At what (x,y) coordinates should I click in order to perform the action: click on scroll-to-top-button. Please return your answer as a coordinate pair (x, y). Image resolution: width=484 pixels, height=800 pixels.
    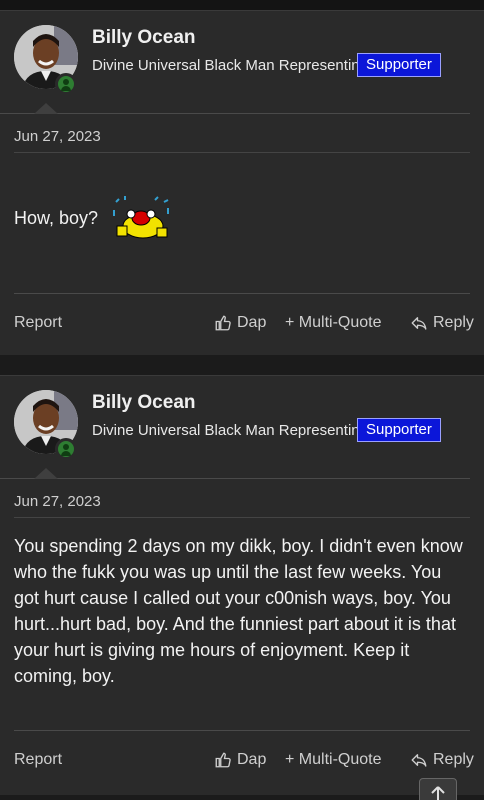
    Looking at the image, I should click on (438, 789).